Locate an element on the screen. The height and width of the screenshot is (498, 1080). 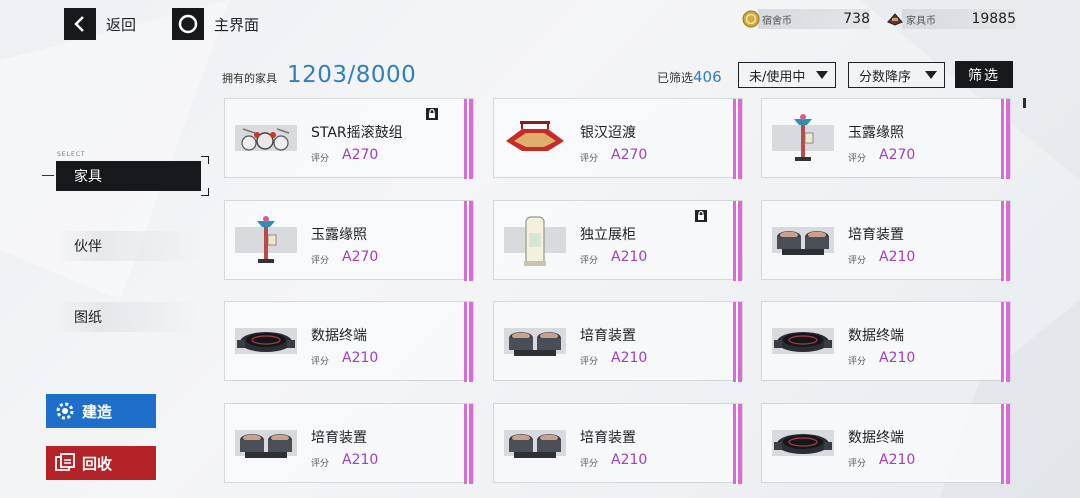
sidebar-item-partners: 伙伴 is located at coordinates (128, 246).